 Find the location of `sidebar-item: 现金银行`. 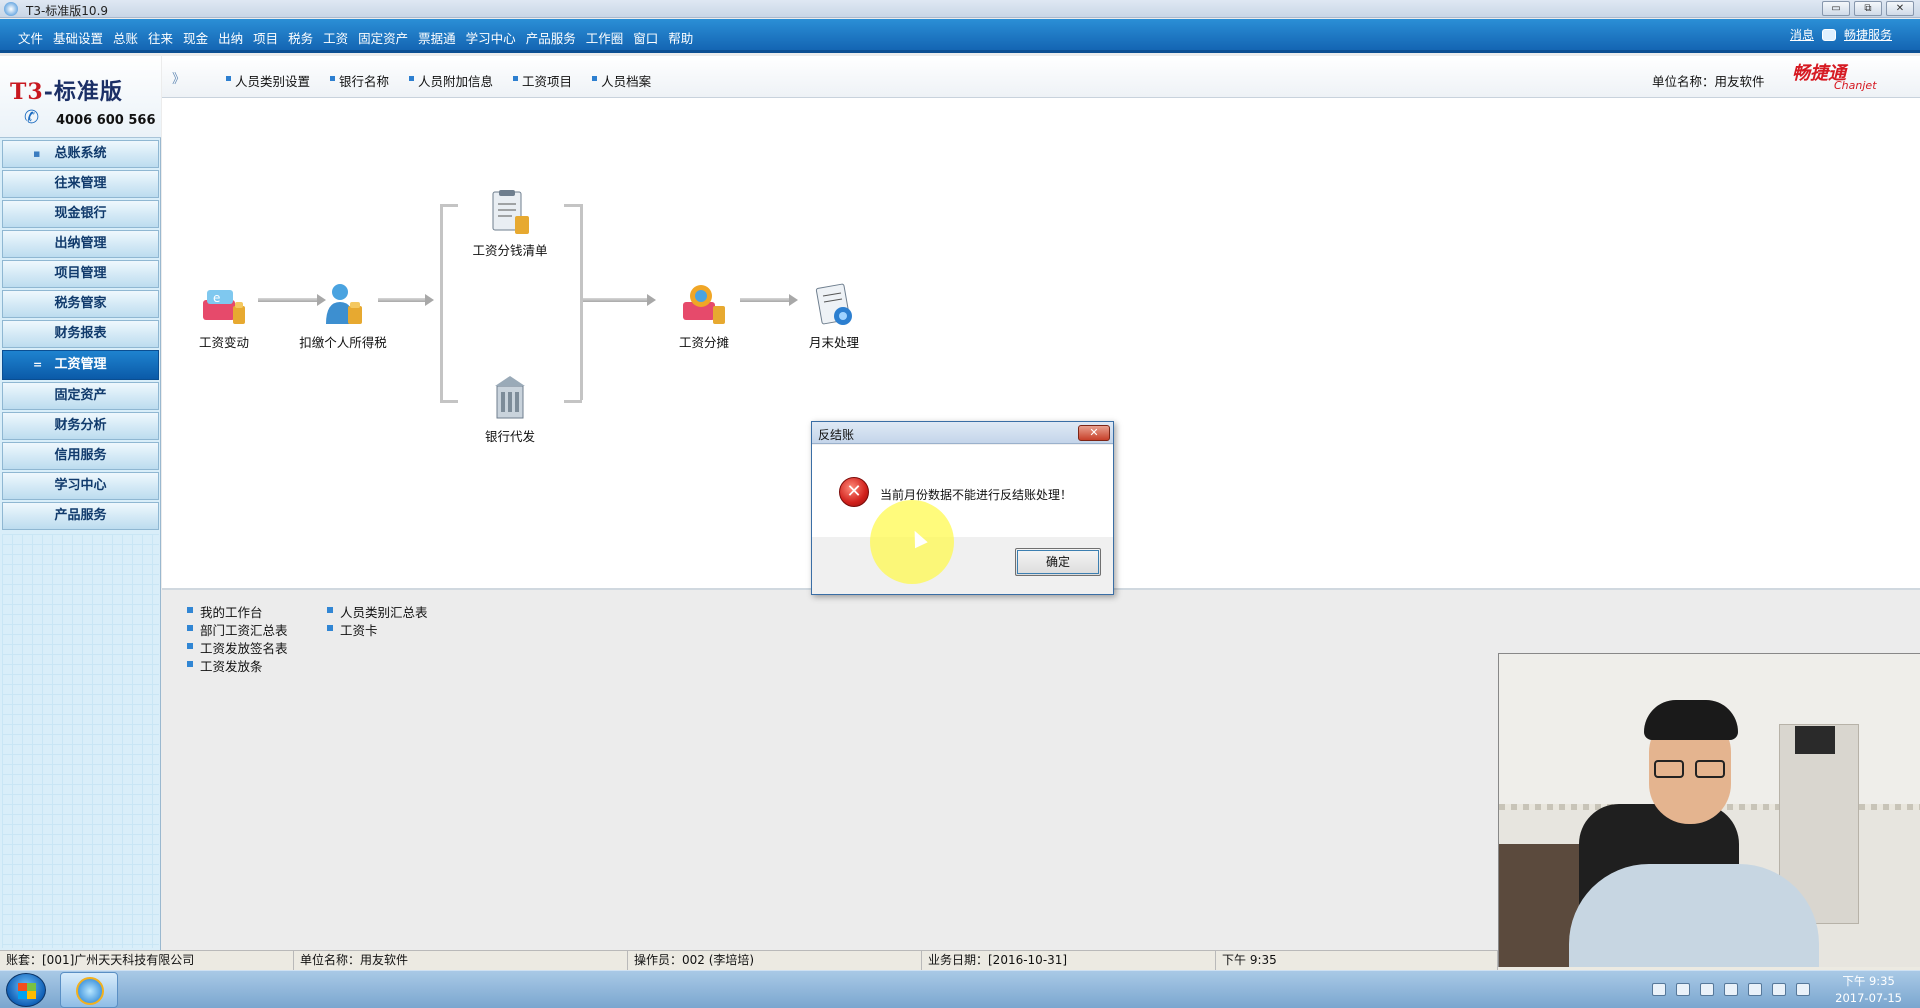

sidebar-item: 现金银行 is located at coordinates (80, 214).